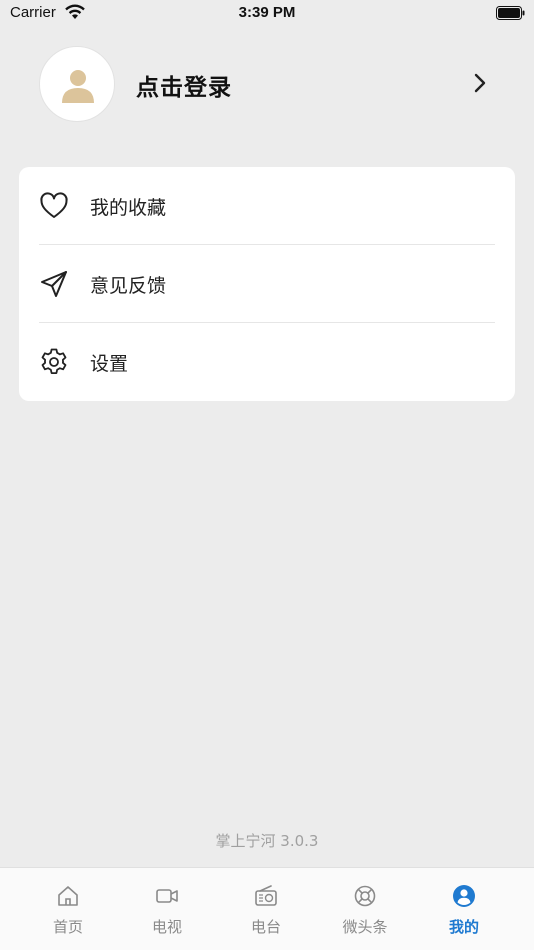 This screenshot has height=950, width=534. What do you see at coordinates (54, 361) in the screenshot?
I see `gear-icon` at bounding box center [54, 361].